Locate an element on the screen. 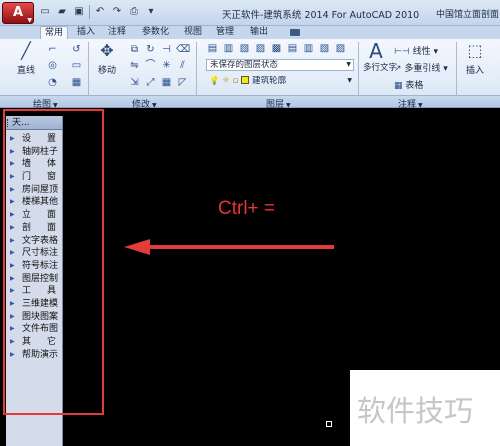 This screenshot has width=500, height=446. scale-icon: ⤢ is located at coordinates (150, 82).